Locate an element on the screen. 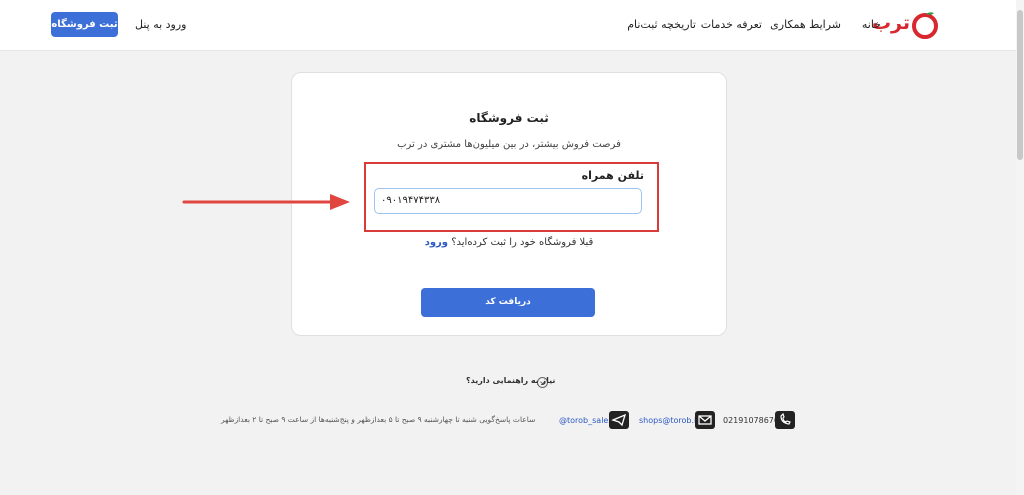  scrollbar is located at coordinates (1020, 247).